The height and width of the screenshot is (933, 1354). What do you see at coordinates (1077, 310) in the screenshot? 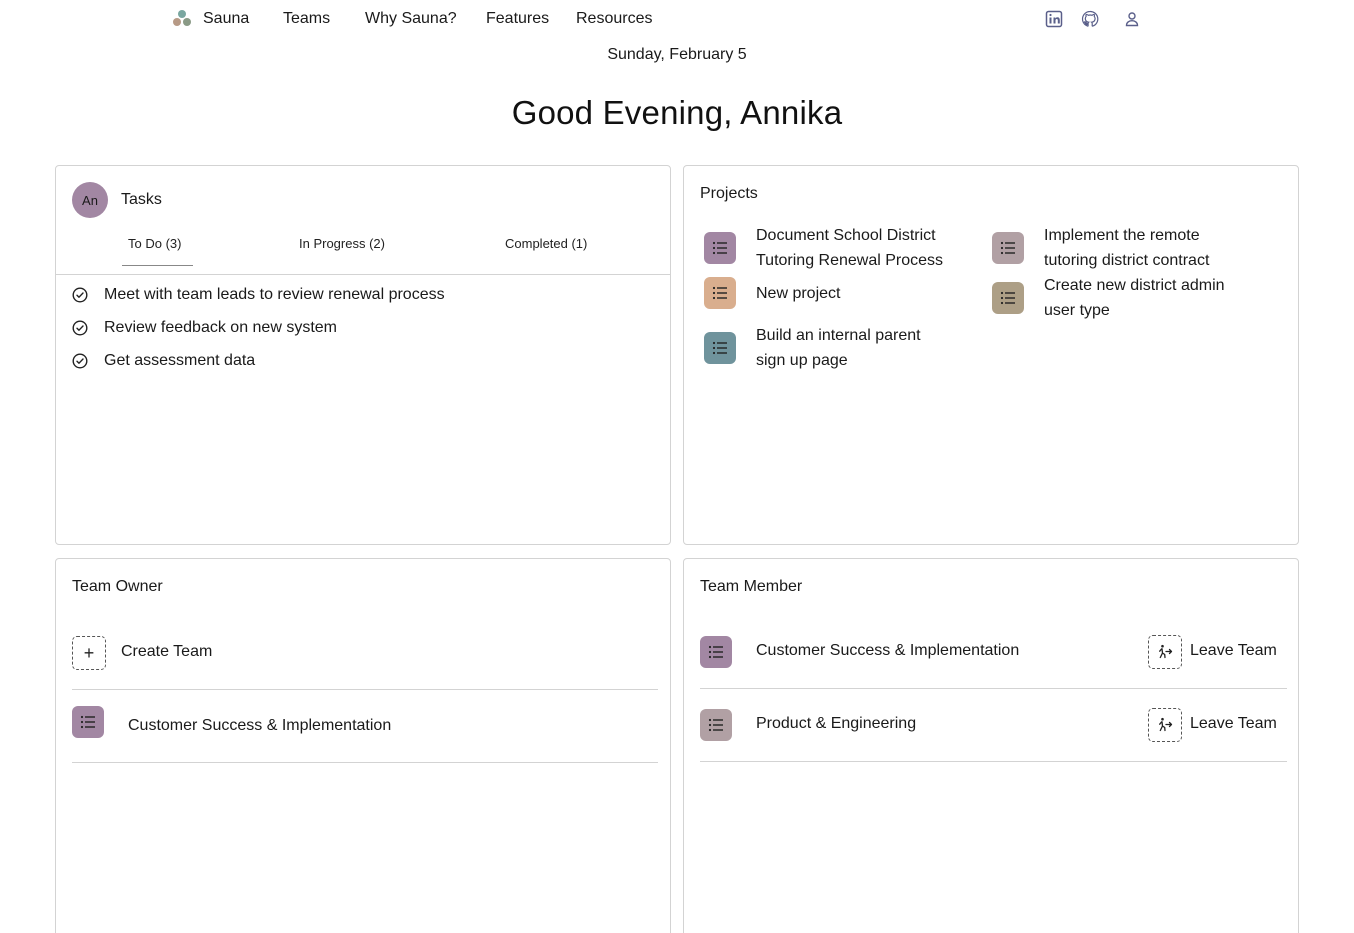
I see `project-name-line: user type` at bounding box center [1077, 310].